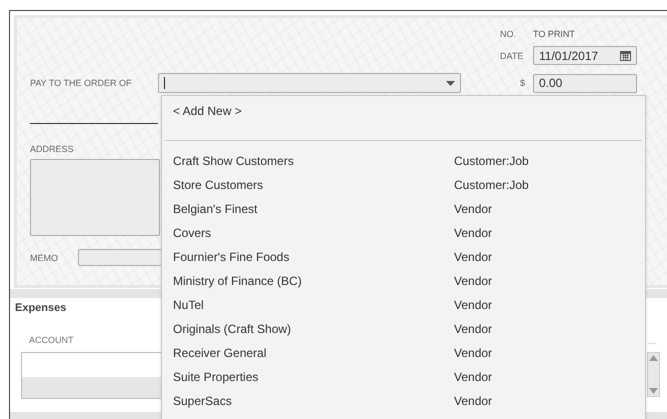  I want to click on list-item: Suite Properties Vendor, so click(403, 377).